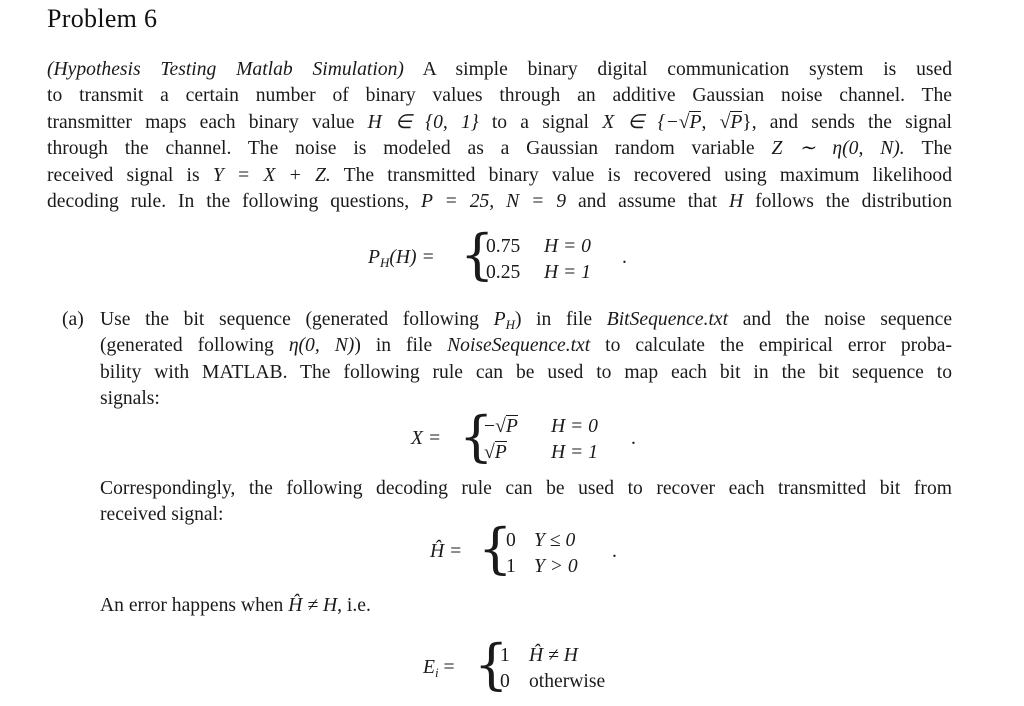 This screenshot has width=1024, height=706. I want to click on cases: −√P H = 0 √P H = 1, so click(541, 440).